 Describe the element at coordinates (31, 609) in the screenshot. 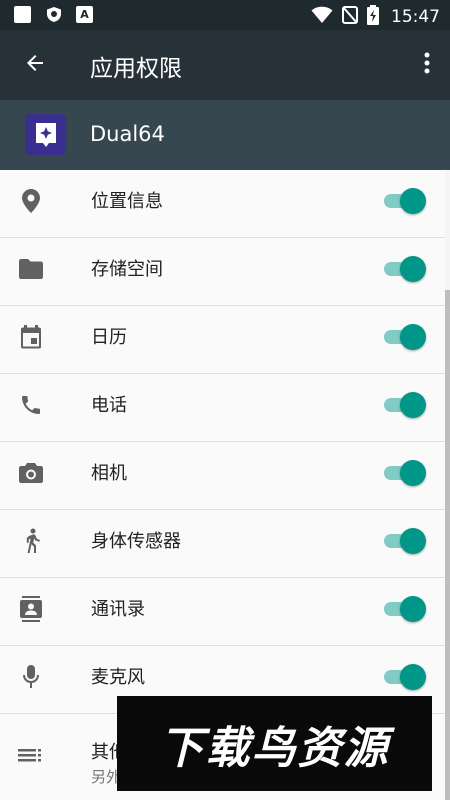

I see `contacts-icon` at that location.